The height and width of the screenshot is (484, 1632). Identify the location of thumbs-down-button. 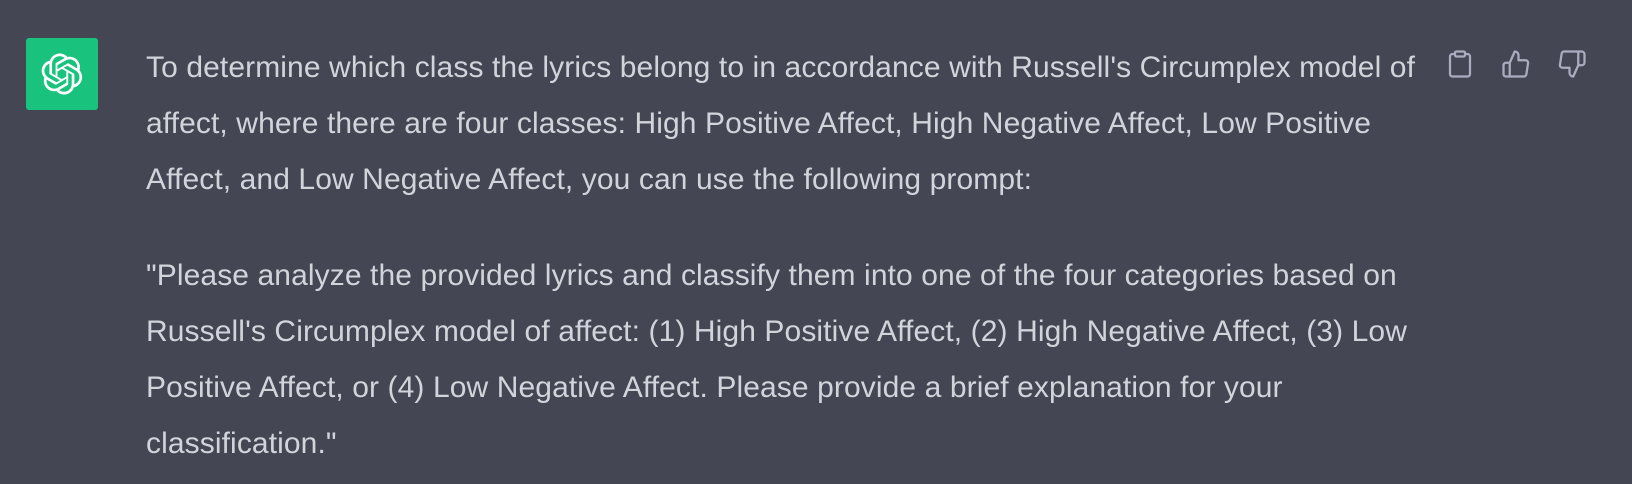
(1572, 64).